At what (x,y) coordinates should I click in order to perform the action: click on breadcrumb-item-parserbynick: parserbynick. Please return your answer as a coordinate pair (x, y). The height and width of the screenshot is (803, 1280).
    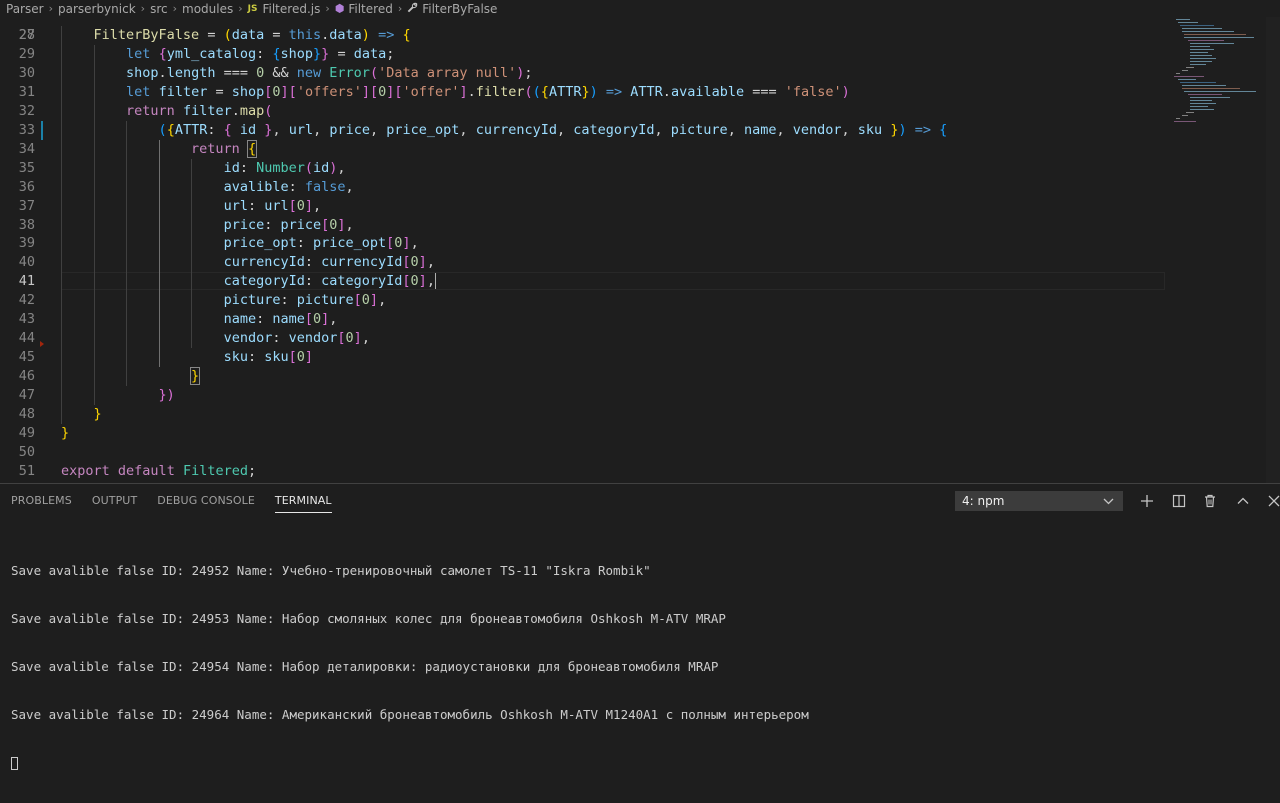
    Looking at the image, I should click on (97, 9).